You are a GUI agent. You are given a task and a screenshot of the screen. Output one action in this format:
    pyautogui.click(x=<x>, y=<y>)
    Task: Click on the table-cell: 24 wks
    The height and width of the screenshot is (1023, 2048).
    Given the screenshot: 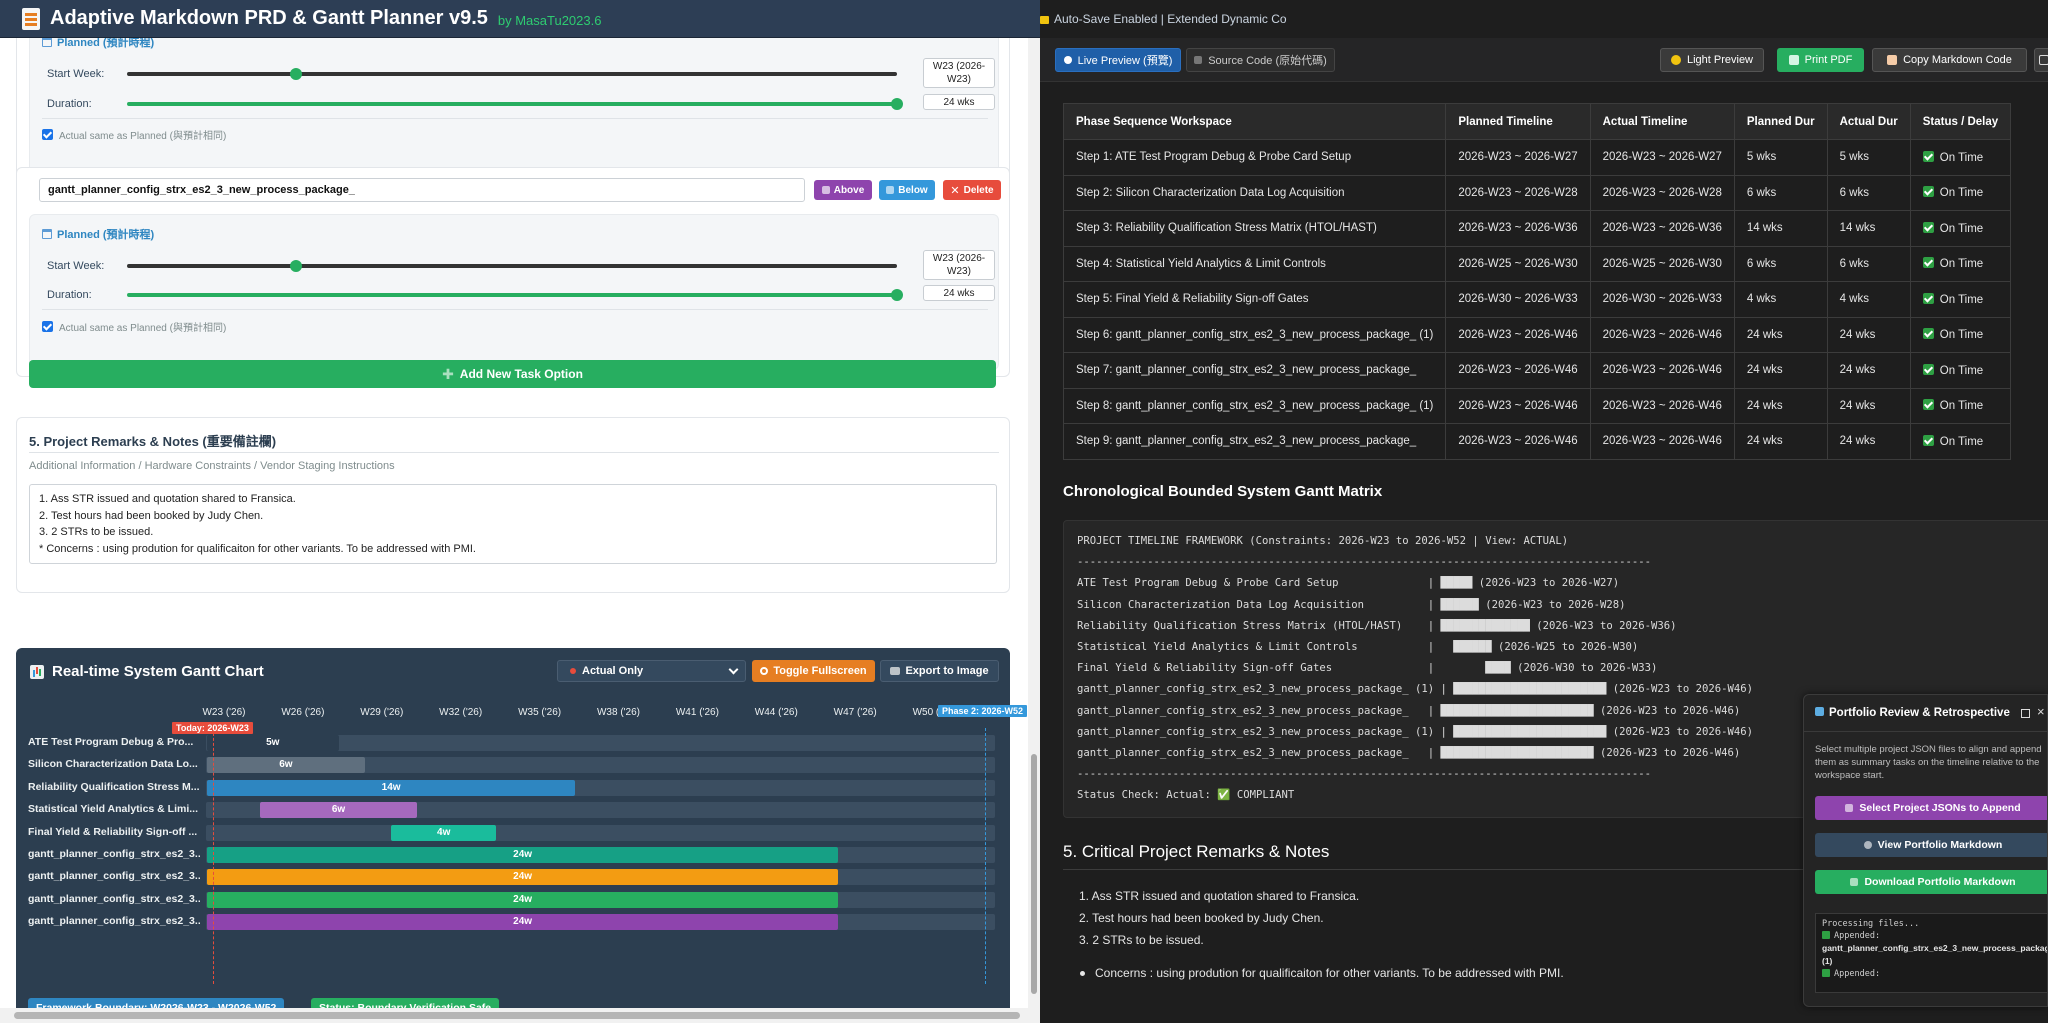 What is the action you would take?
    pyautogui.click(x=1780, y=370)
    